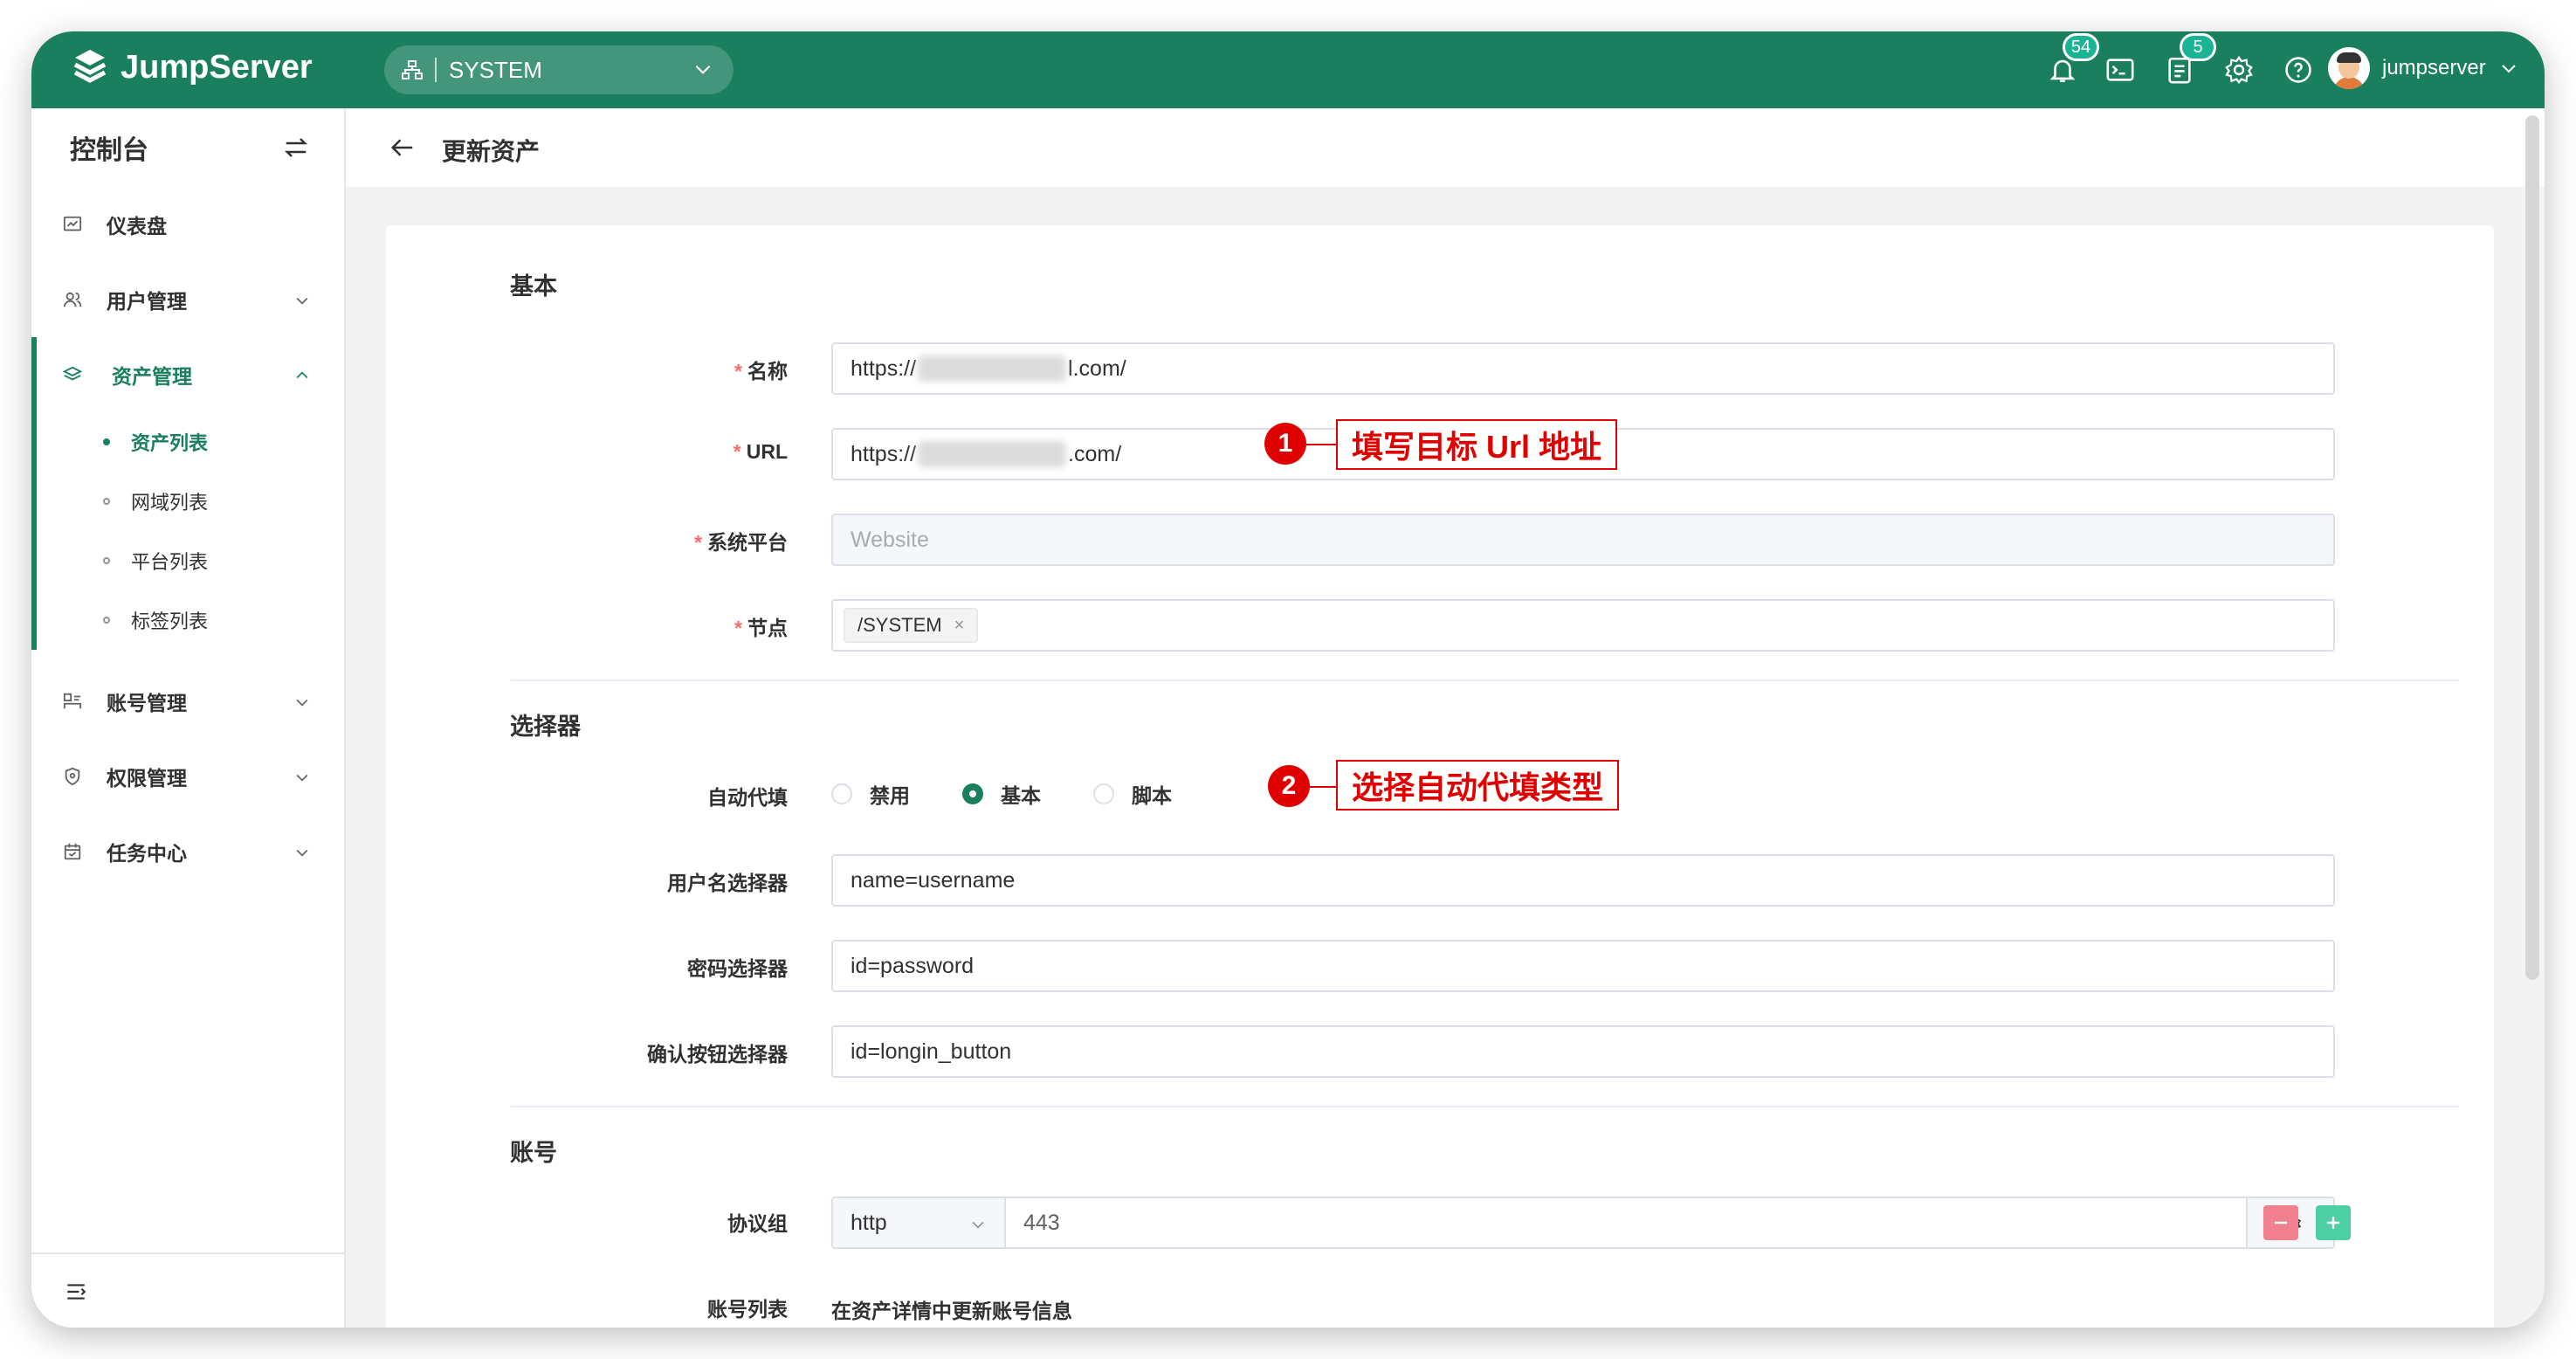  What do you see at coordinates (72, 851) in the screenshot?
I see `calendar-icon` at bounding box center [72, 851].